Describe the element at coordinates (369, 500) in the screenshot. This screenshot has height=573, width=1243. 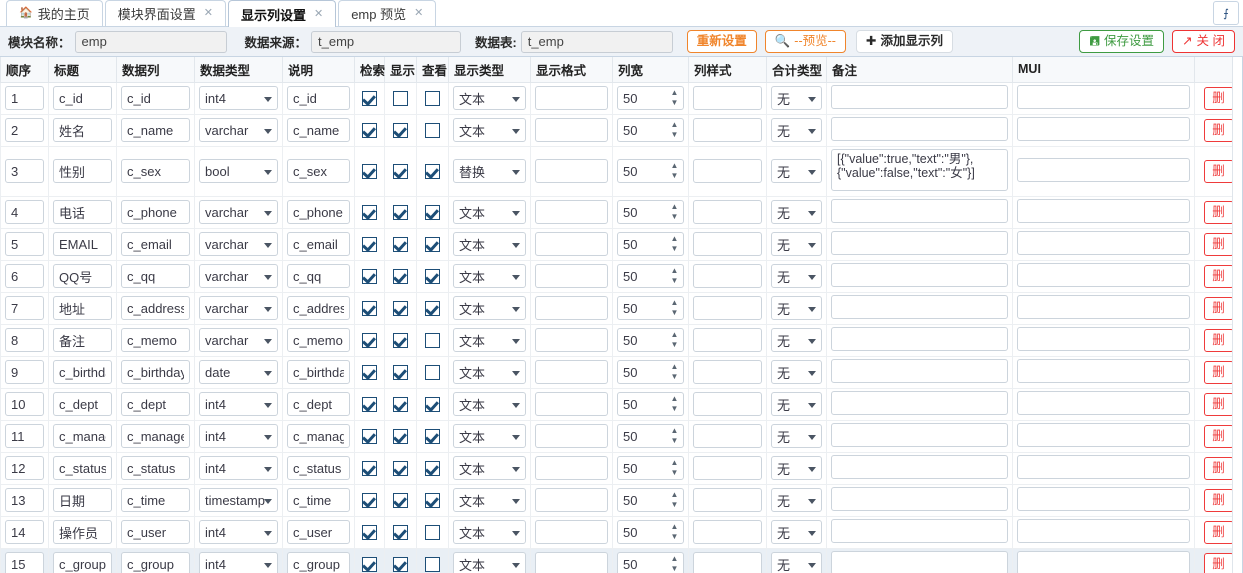
I see `search-checkbox` at that location.